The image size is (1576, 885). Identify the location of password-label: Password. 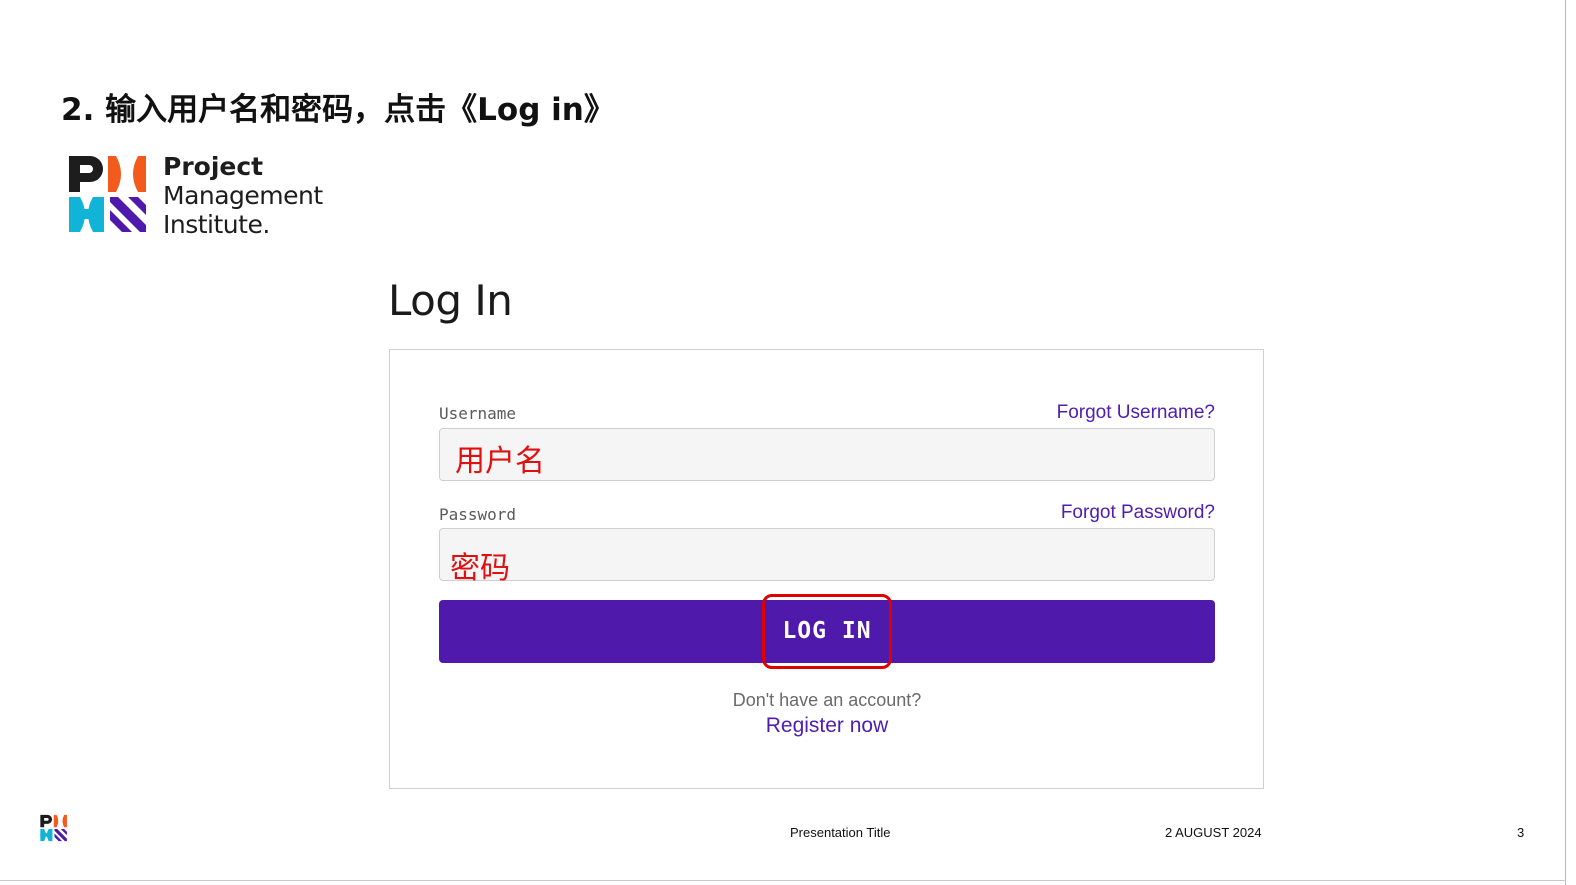
(478, 514).